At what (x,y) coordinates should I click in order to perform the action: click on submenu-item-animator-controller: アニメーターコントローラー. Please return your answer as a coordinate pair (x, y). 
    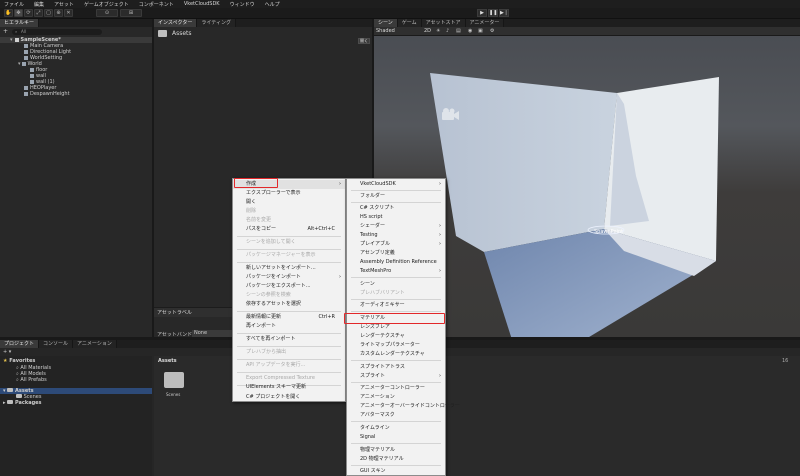
    Looking at the image, I should click on (396, 388).